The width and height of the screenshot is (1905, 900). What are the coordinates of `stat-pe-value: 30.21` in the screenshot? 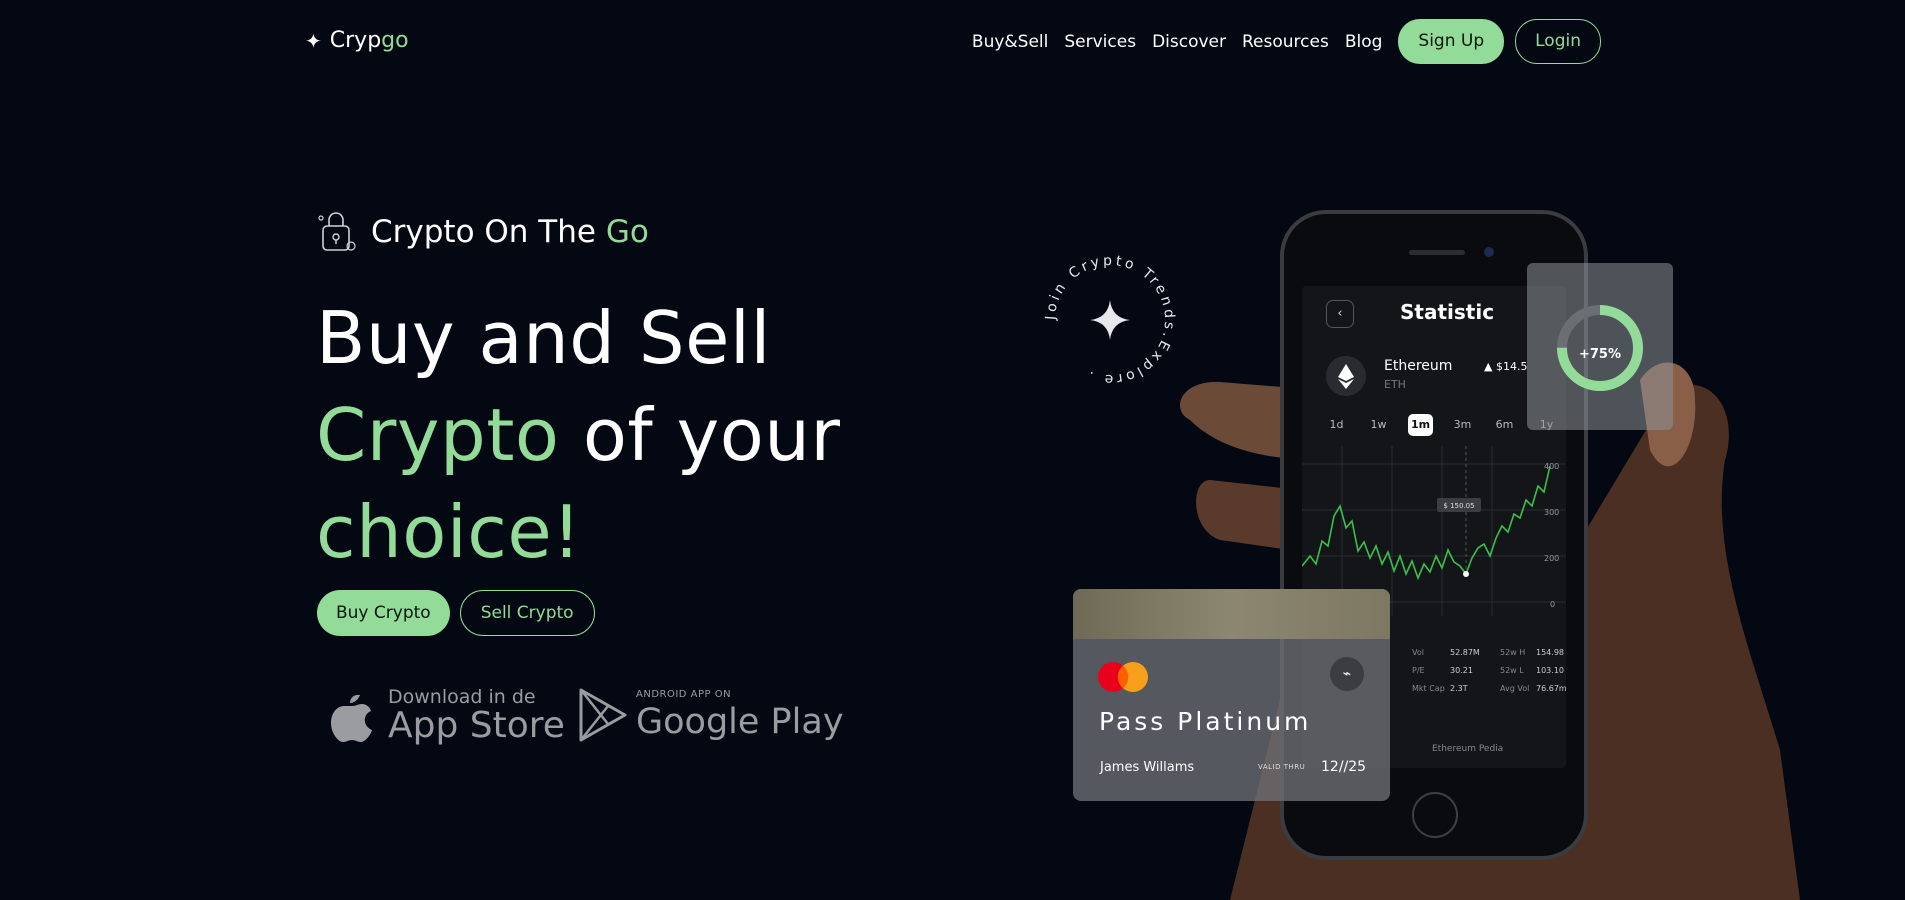 It's located at (1461, 670).